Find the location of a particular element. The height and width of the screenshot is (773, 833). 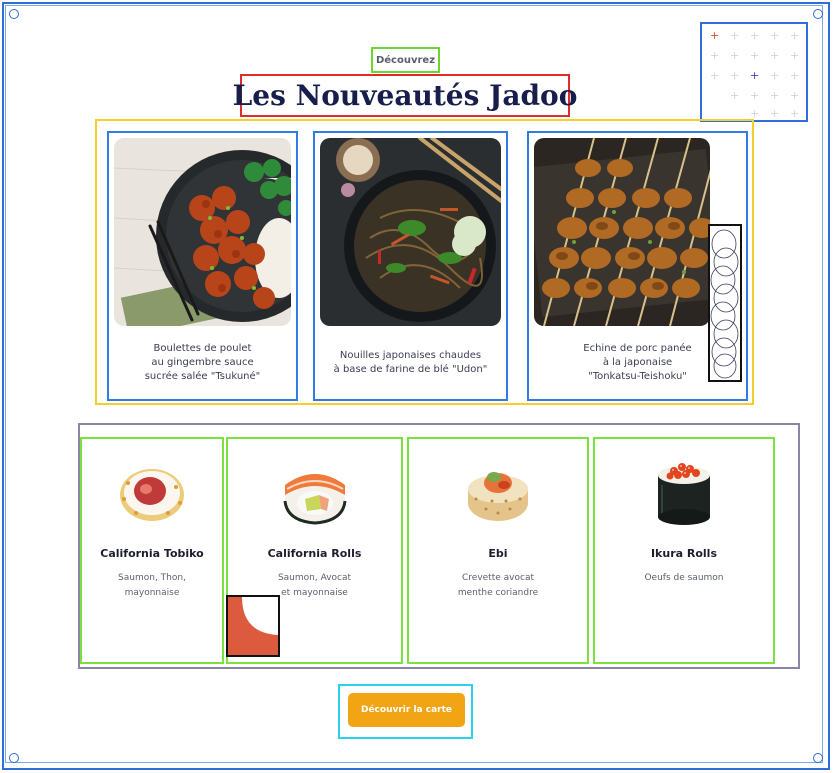

menu-card: Ebi Crevette avocat menthe coriandre is located at coordinates (498, 550).